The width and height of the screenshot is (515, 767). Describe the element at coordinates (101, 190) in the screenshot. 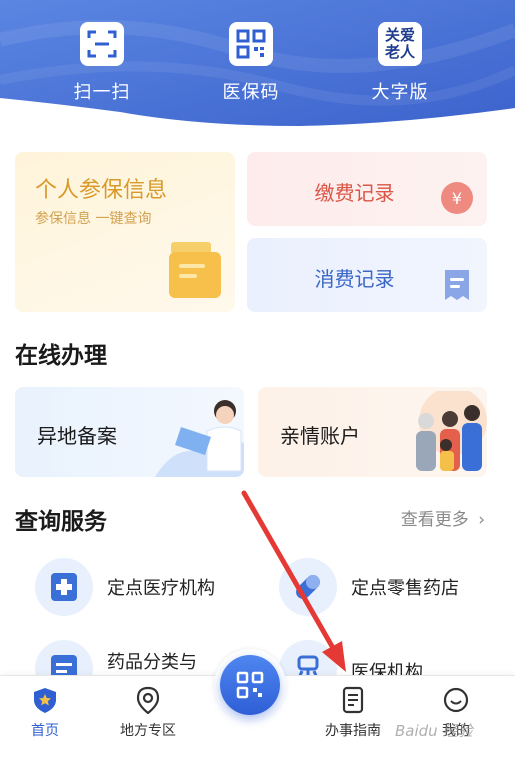

I see `personal-insurance-title: 个人参保信息` at that location.